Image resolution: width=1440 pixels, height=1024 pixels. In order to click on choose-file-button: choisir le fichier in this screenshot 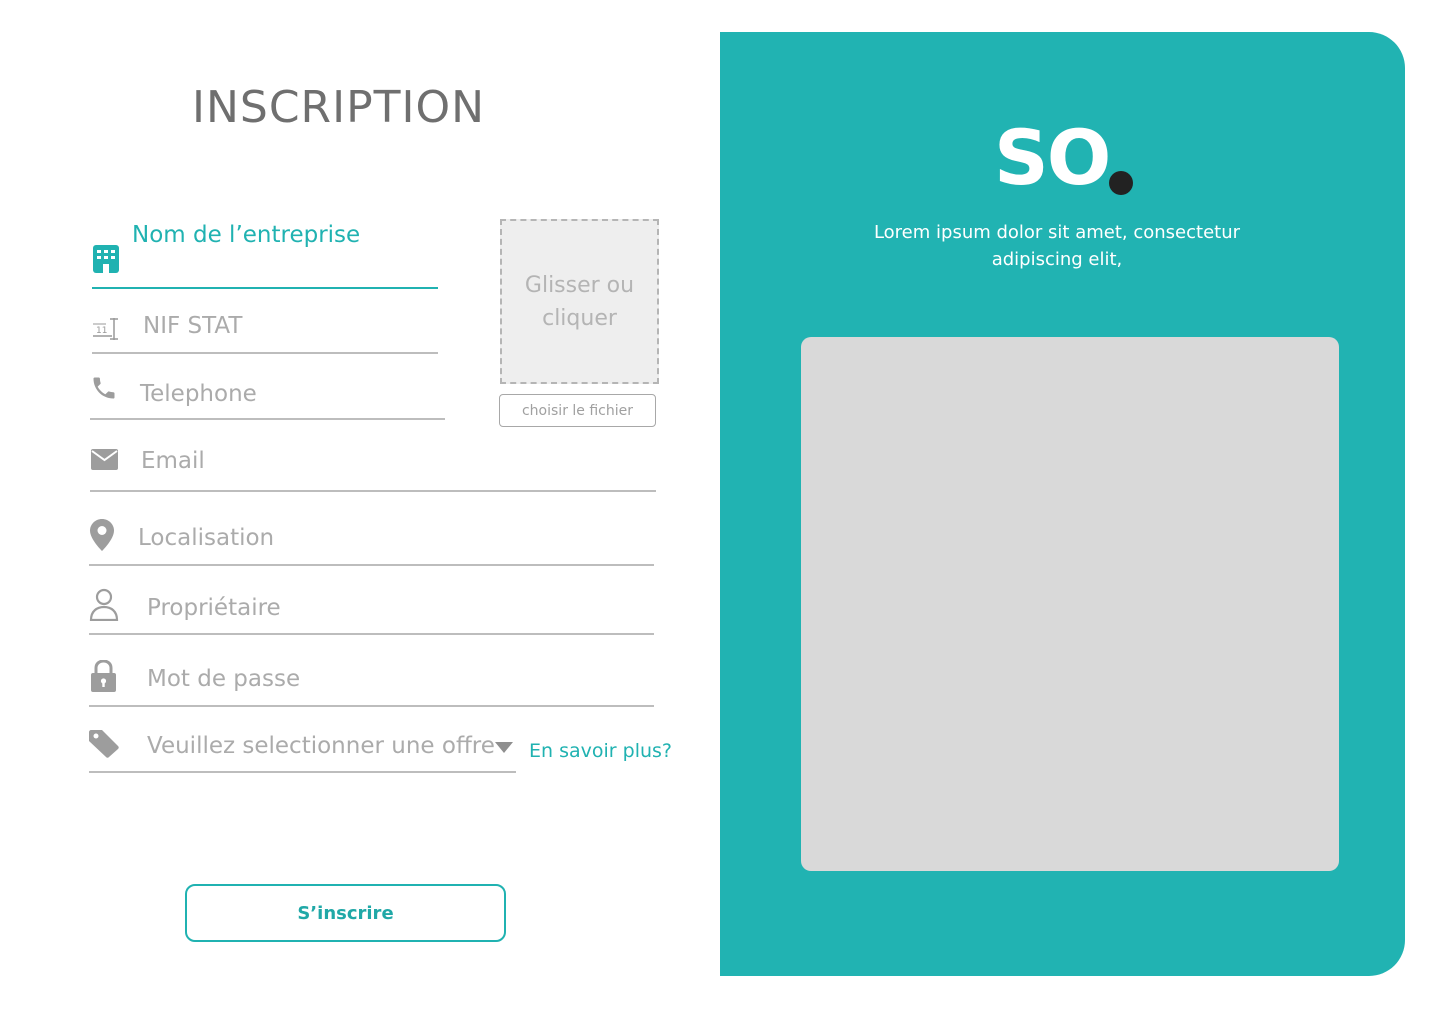, I will do `click(577, 410)`.